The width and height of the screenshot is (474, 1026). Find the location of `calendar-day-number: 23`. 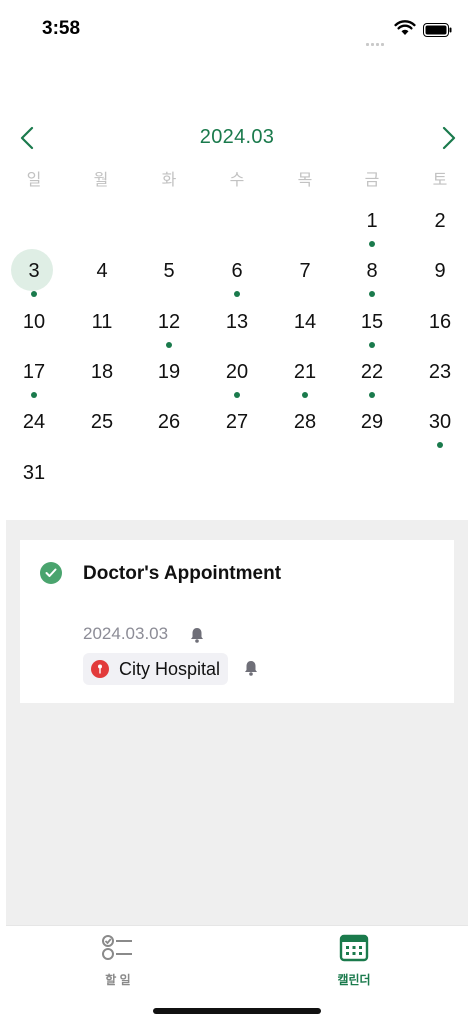

calendar-day-number: 23 is located at coordinates (440, 372).